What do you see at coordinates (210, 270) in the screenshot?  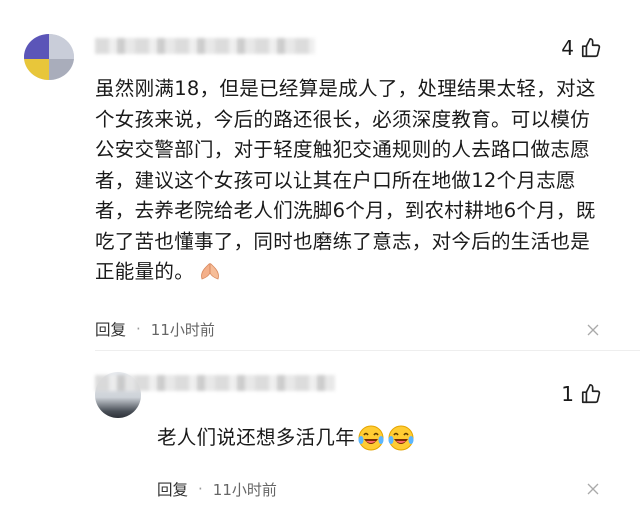 I see `pray-emoji` at bounding box center [210, 270].